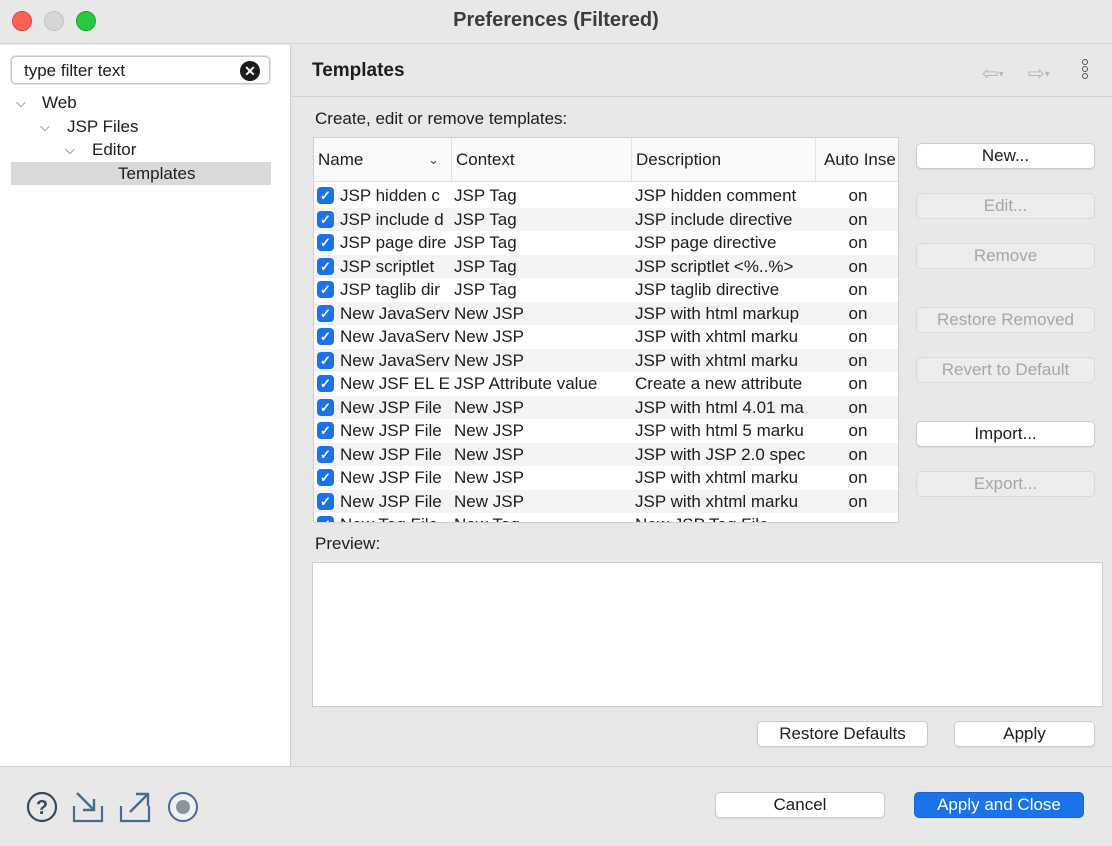 This screenshot has width=1112, height=846. Describe the element at coordinates (135, 807) in the screenshot. I see `export-icon` at that location.